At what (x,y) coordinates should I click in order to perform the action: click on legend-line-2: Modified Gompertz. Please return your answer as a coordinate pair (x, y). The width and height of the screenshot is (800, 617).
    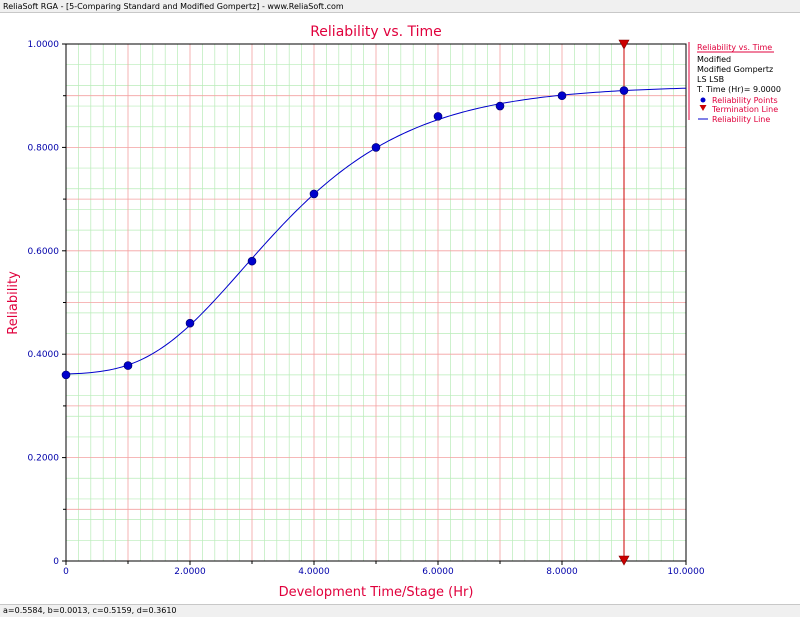
    Looking at the image, I should click on (735, 69).